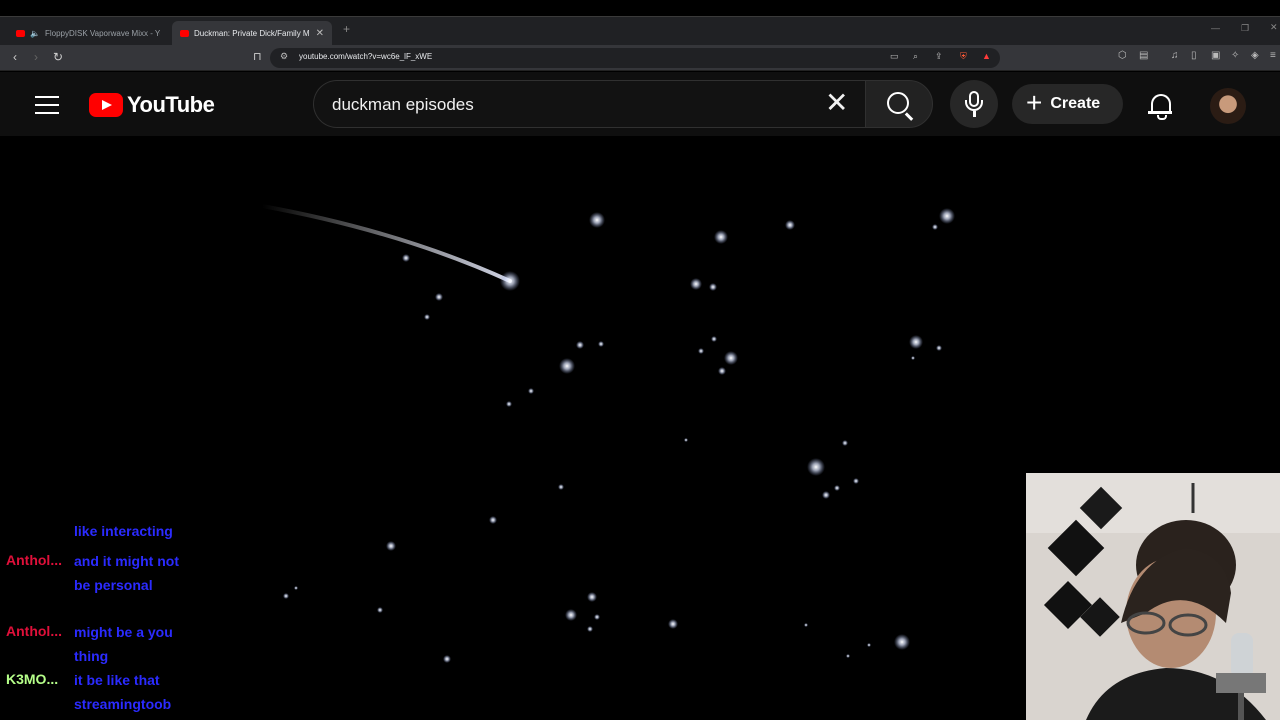 The width and height of the screenshot is (1280, 720). I want to click on create-button: + Create, so click(1067, 104).